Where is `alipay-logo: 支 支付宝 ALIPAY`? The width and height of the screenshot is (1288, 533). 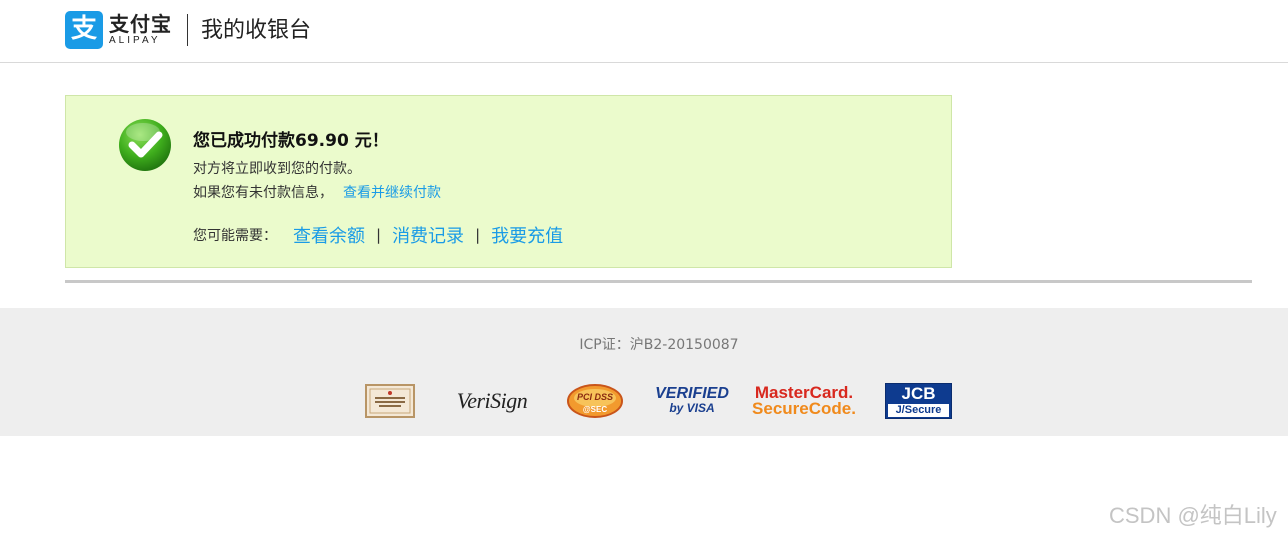
alipay-logo: 支 支付宝 ALIPAY is located at coordinates (118, 30).